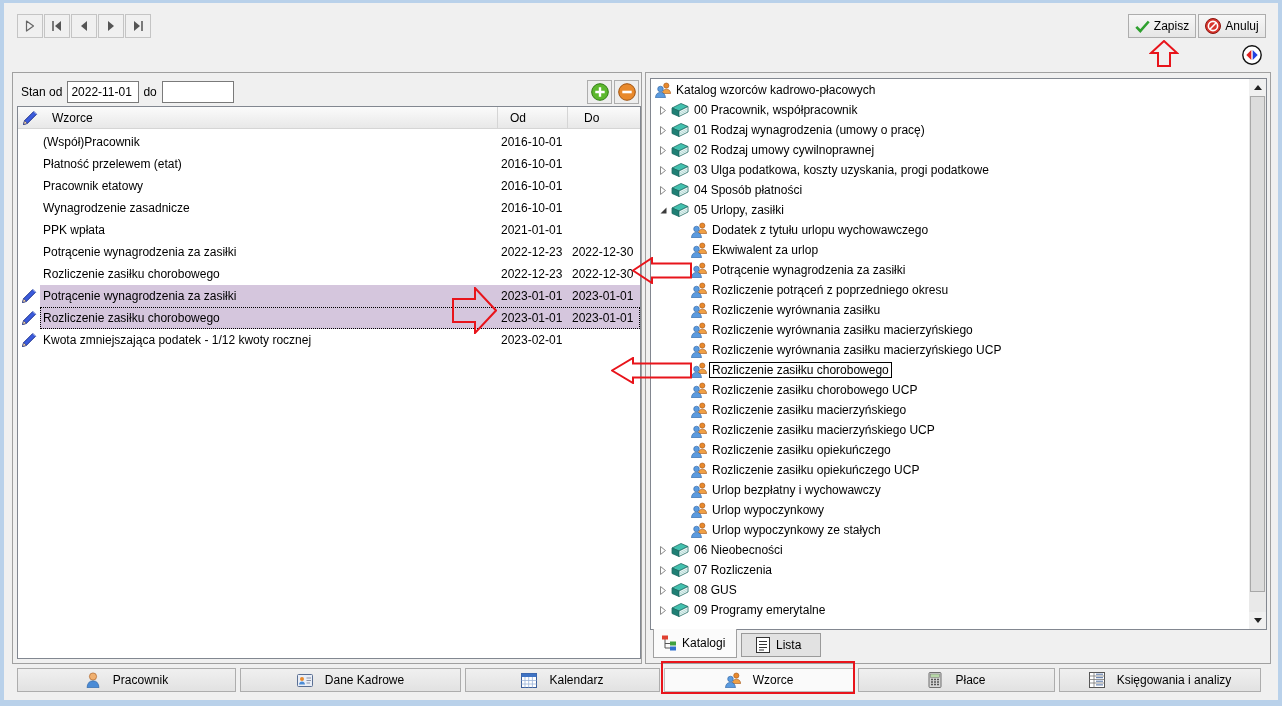 This screenshot has height=706, width=1282. I want to click on table-row: Płatność przelewem (etat) 2016-10-01, so click(340, 164).